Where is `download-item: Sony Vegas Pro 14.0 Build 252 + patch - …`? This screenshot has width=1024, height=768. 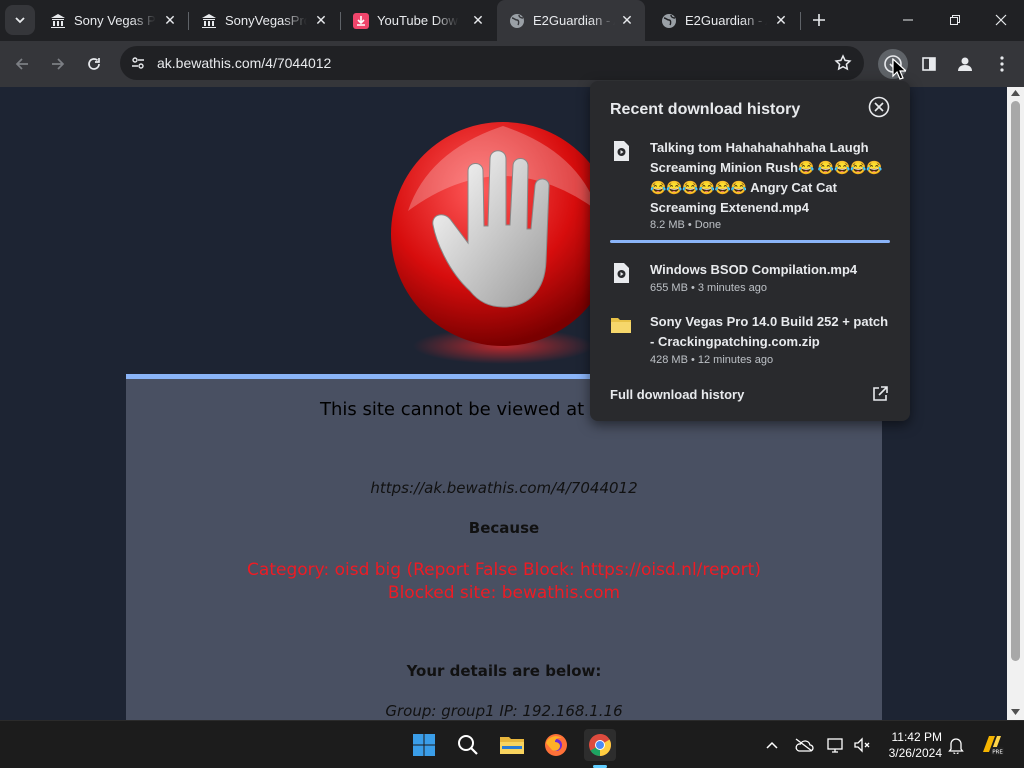 download-item: Sony Vegas Pro 14.0 Build 252 + patch - … is located at coordinates (750, 342).